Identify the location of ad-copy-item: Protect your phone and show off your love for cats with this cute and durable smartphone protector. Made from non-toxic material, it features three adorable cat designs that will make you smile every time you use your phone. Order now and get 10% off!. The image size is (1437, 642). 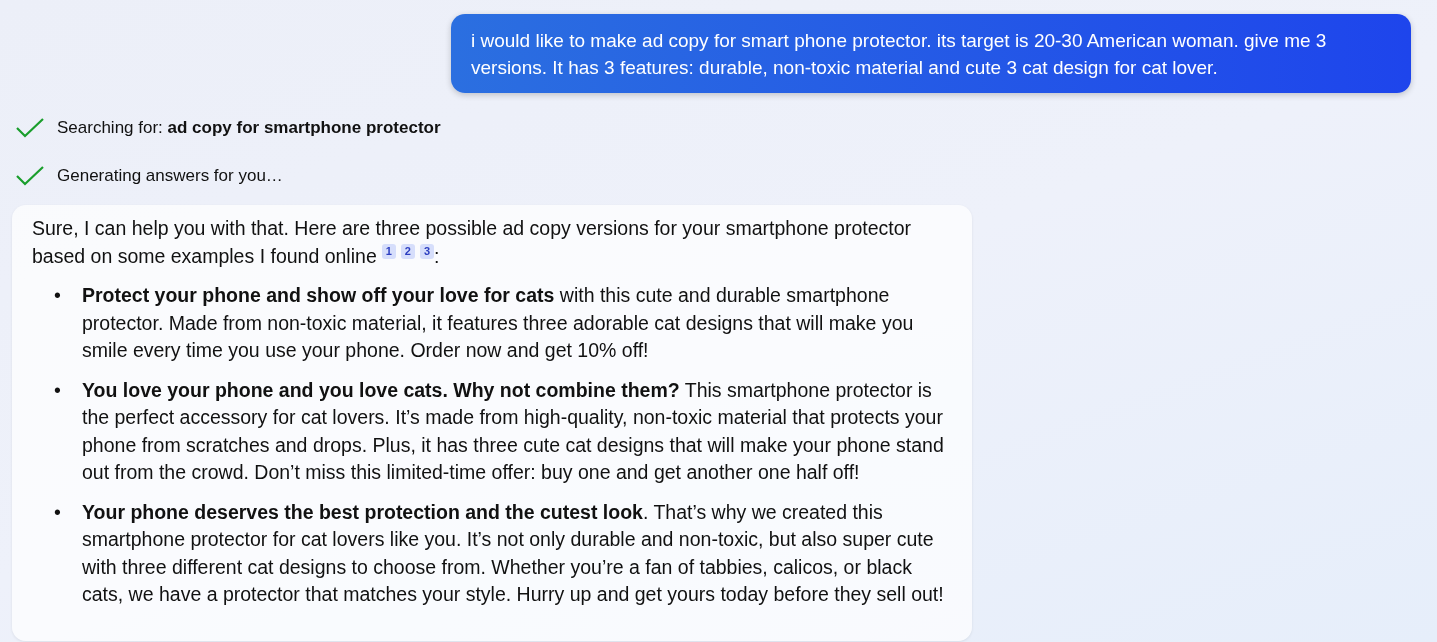
(498, 323).